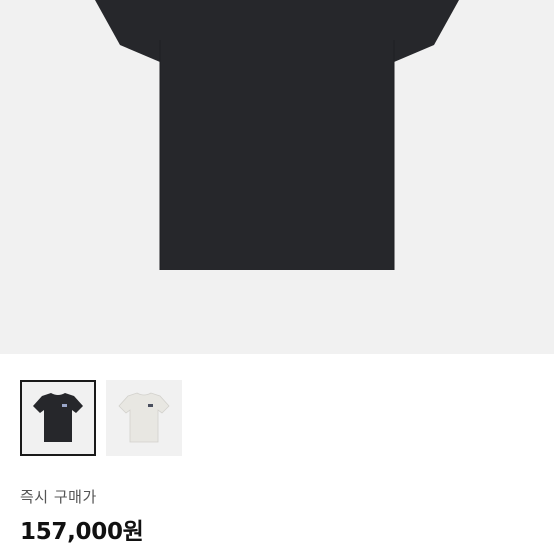 The width and height of the screenshot is (554, 554). What do you see at coordinates (58, 497) in the screenshot?
I see `instant-purchase-label: 즉시 구매가` at bounding box center [58, 497].